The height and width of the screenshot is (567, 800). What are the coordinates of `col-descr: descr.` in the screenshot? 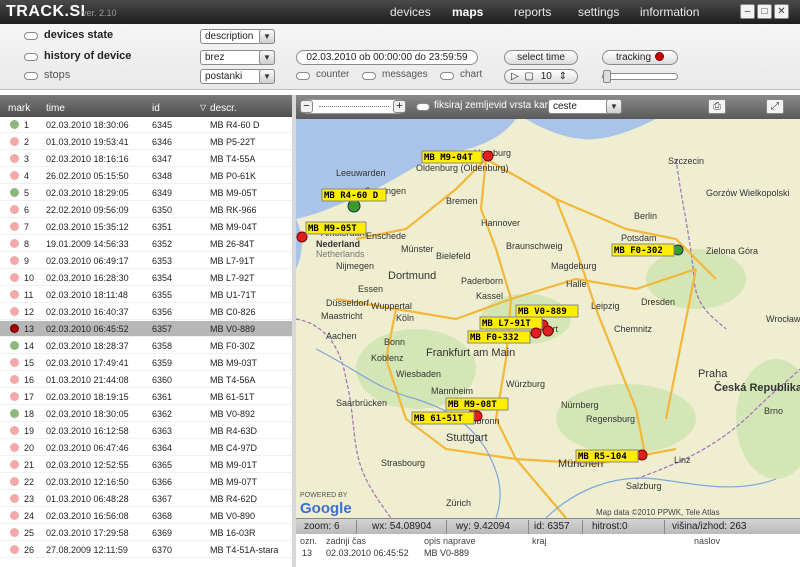 It's located at (223, 108).